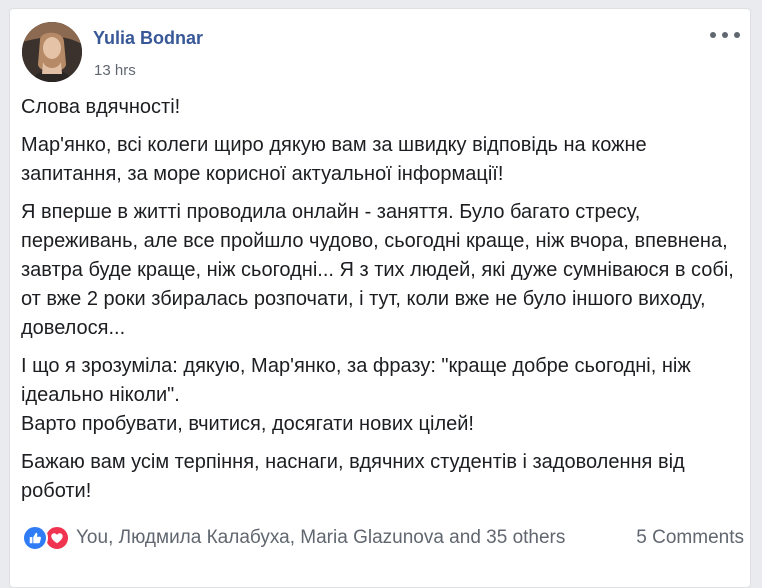 Image resolution: width=762 pixels, height=588 pixels. Describe the element at coordinates (101, 107) in the screenshot. I see `post-paragraph: Слова вдячності!` at that location.